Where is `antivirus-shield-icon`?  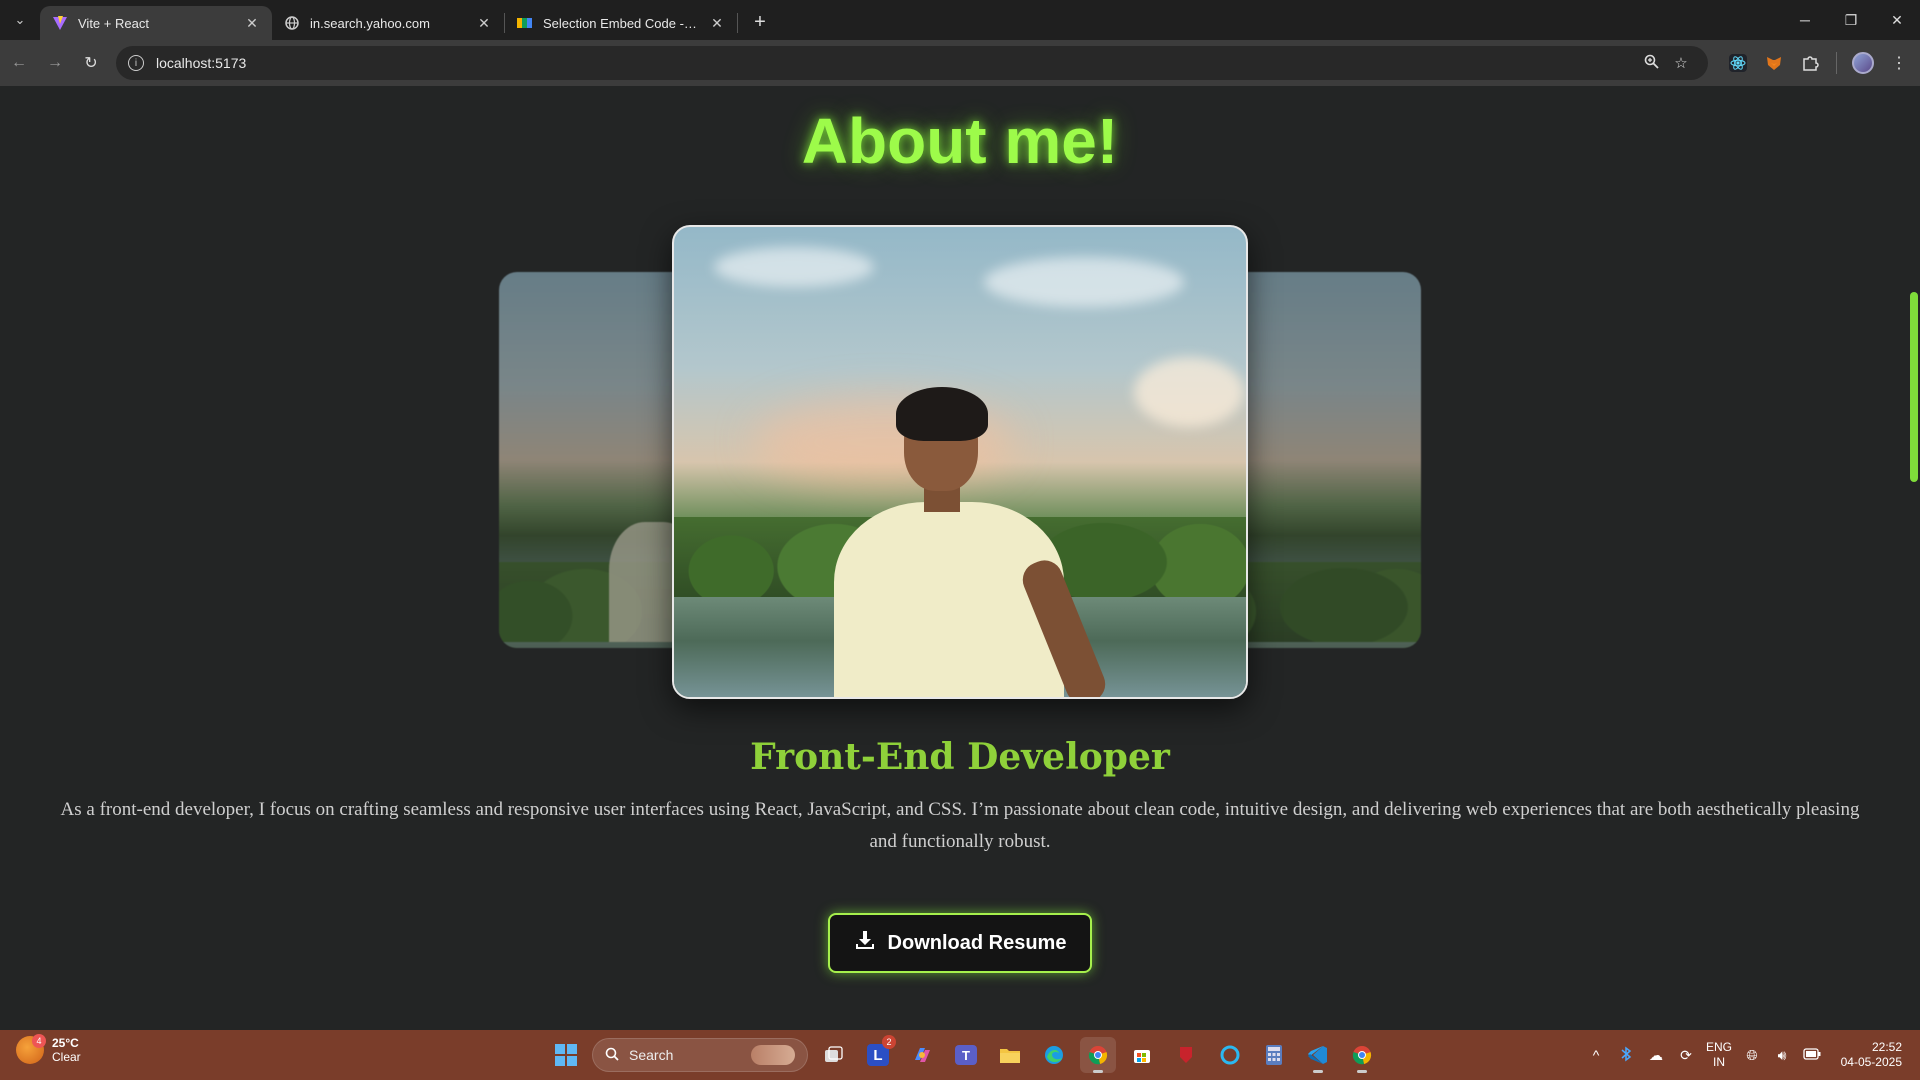 antivirus-shield-icon is located at coordinates (1186, 1055).